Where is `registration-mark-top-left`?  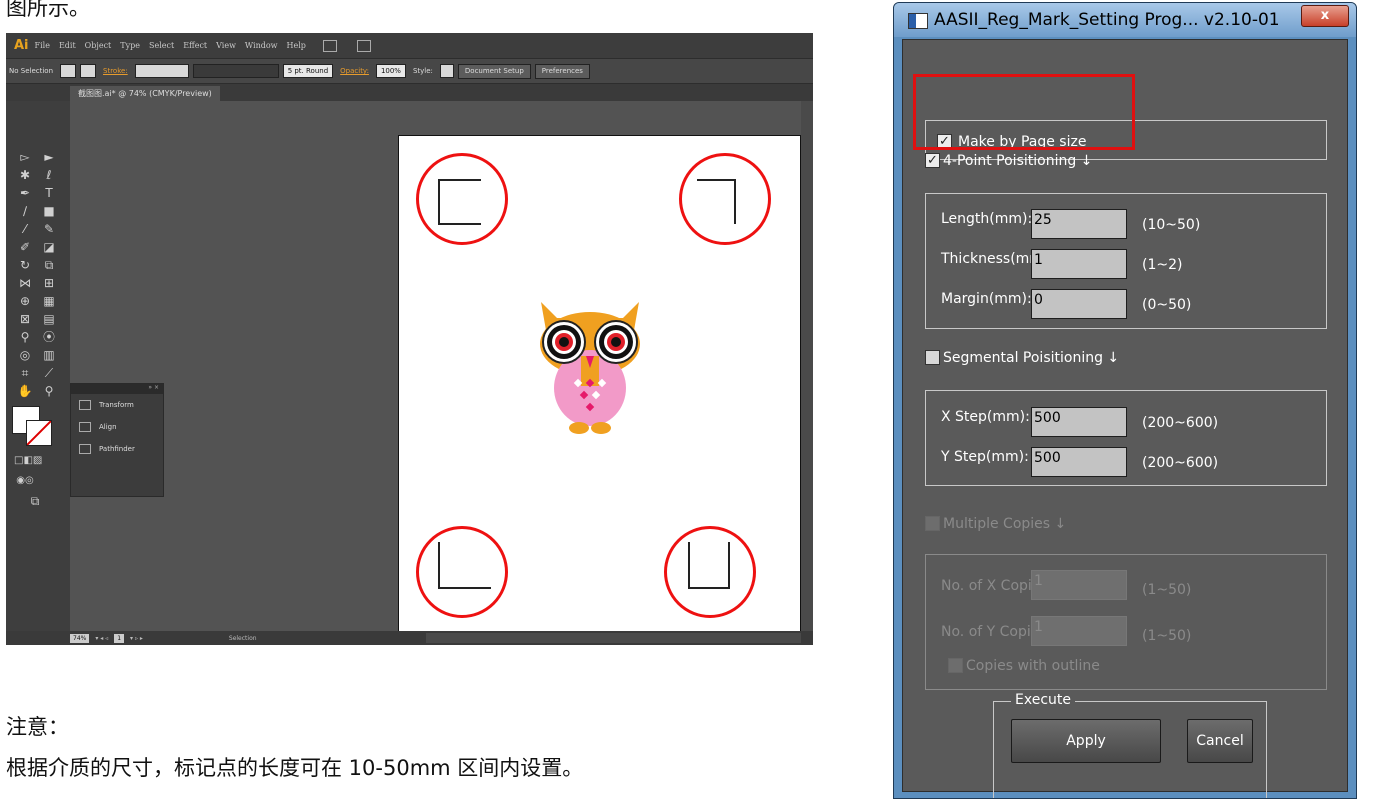
registration-mark-top-left is located at coordinates (459, 202).